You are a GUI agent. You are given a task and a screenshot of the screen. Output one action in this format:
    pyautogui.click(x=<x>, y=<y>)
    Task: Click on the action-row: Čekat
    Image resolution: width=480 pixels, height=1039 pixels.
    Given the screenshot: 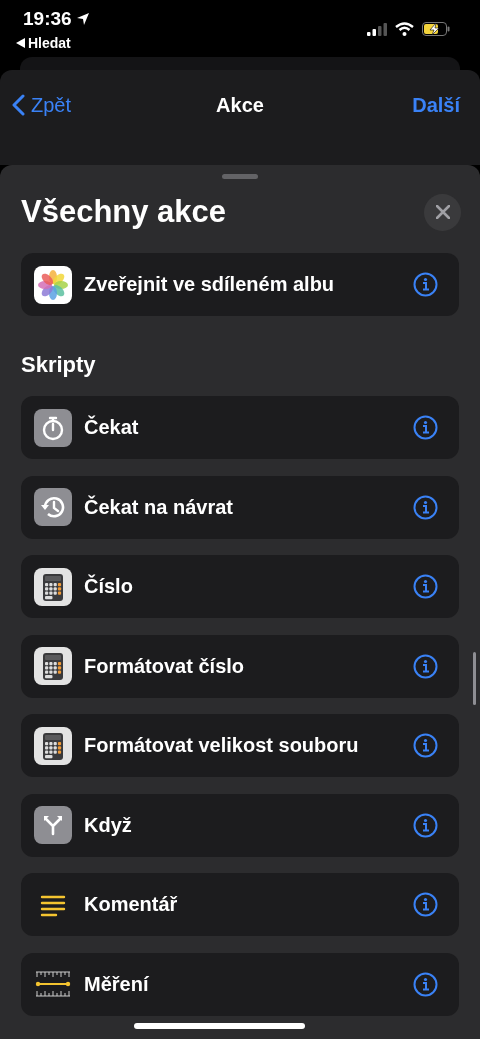 What is the action you would take?
    pyautogui.click(x=240, y=427)
    